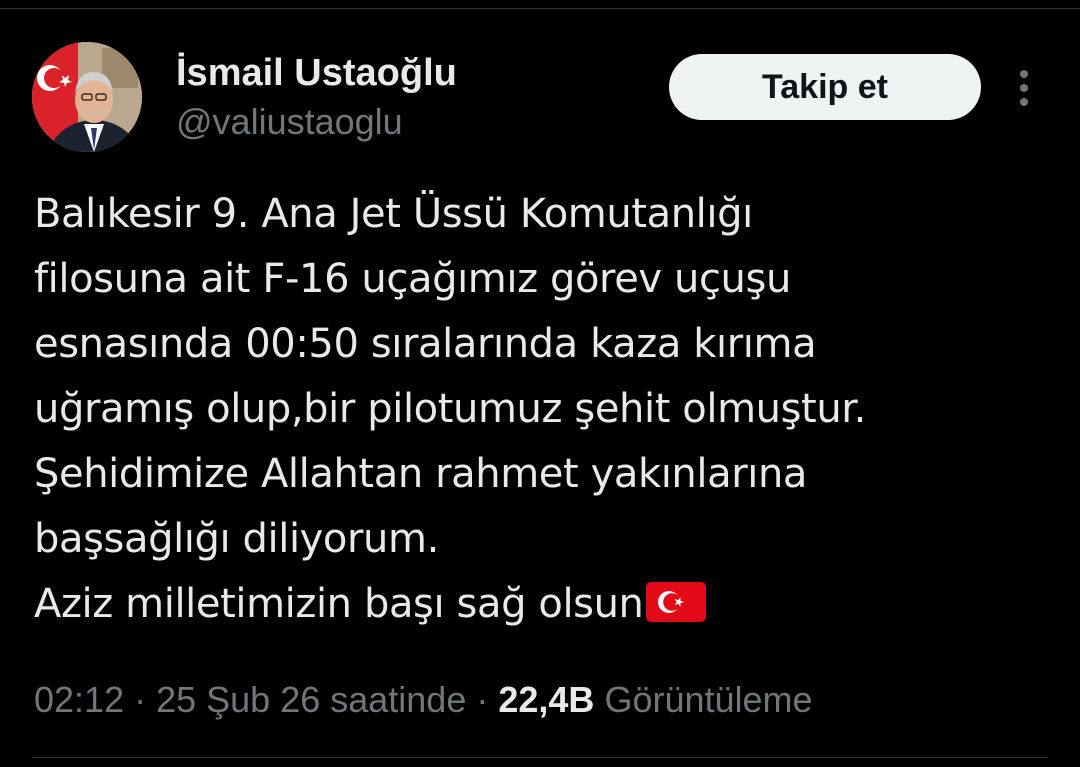 Image resolution: width=1080 pixels, height=767 pixels. I want to click on tweet-time-link: 02:12 · 25 Şub 26 saatinde, so click(250, 699).